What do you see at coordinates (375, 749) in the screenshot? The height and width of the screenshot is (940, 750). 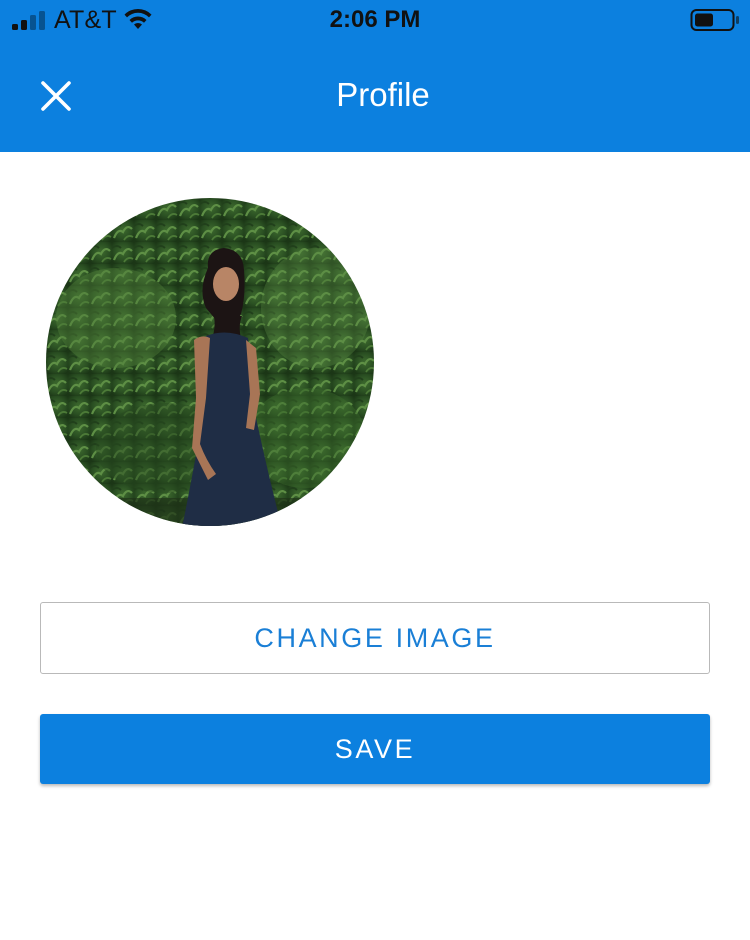 I see `save-button: SAVE` at bounding box center [375, 749].